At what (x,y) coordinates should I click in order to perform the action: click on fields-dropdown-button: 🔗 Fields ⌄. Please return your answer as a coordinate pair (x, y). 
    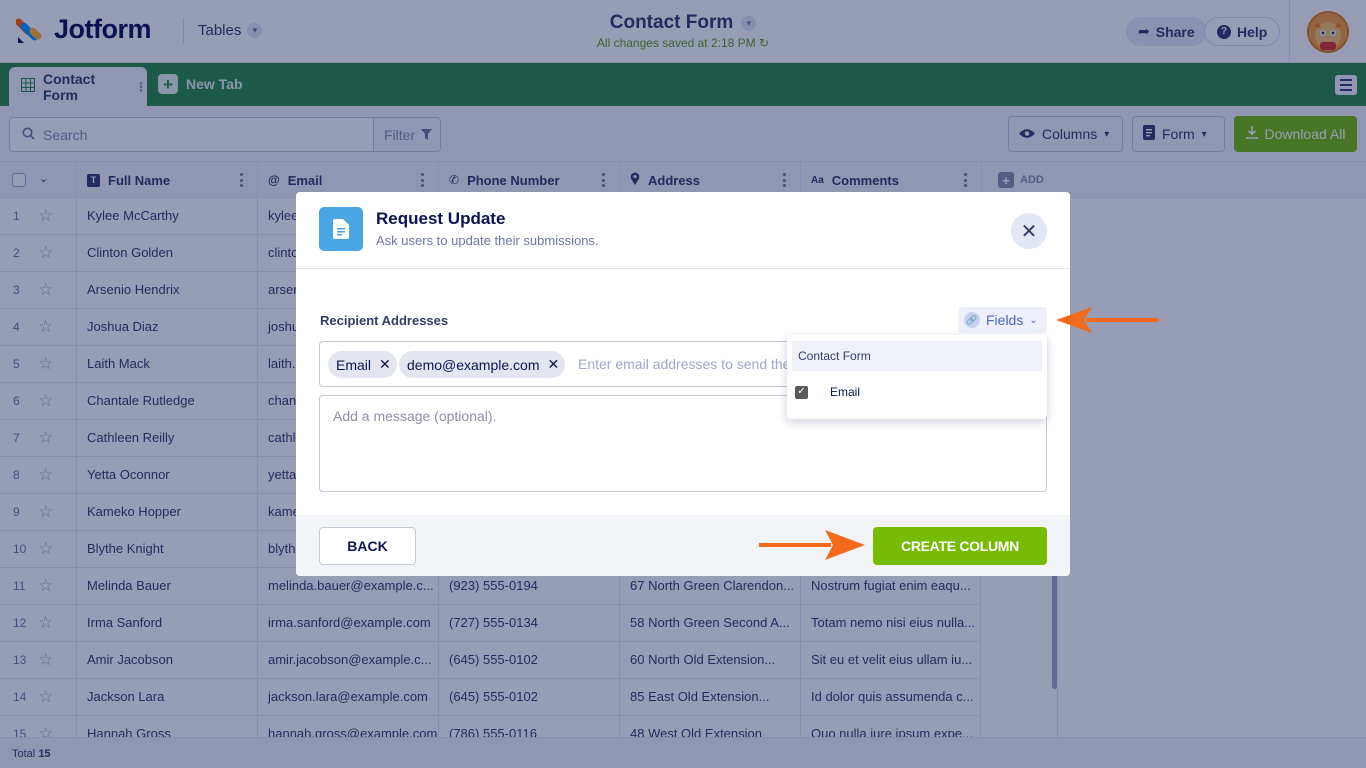
    Looking at the image, I should click on (1002, 320).